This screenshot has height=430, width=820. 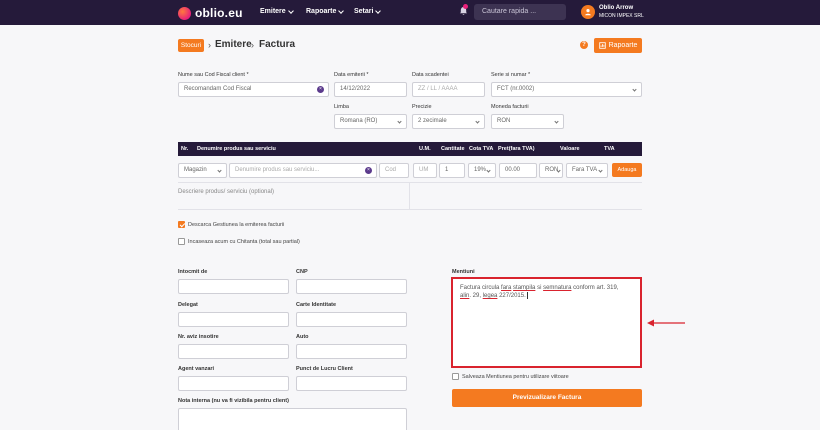 What do you see at coordinates (219, 13) in the screenshot?
I see `logo-text: oblio.eu` at bounding box center [219, 13].